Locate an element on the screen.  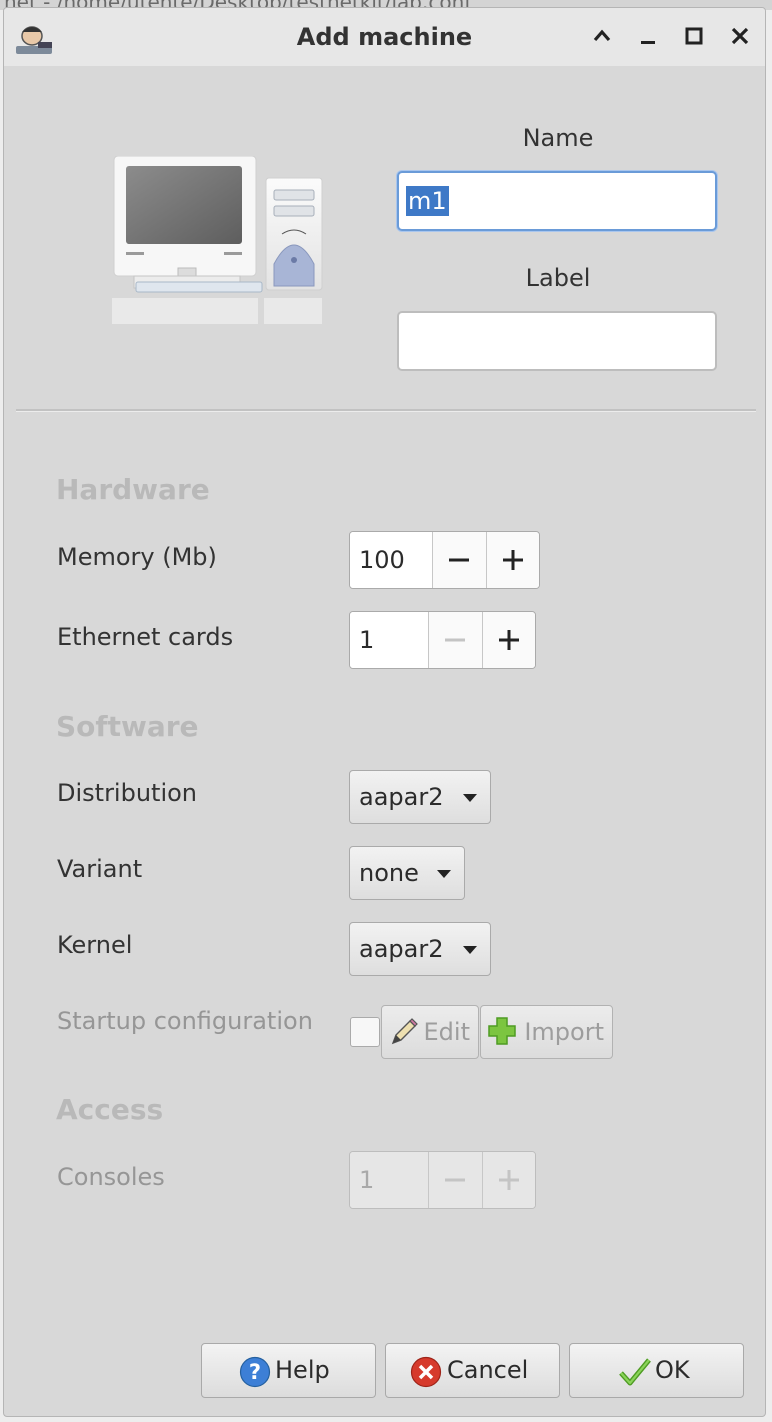
help-label: Help is located at coordinates (302, 1370).